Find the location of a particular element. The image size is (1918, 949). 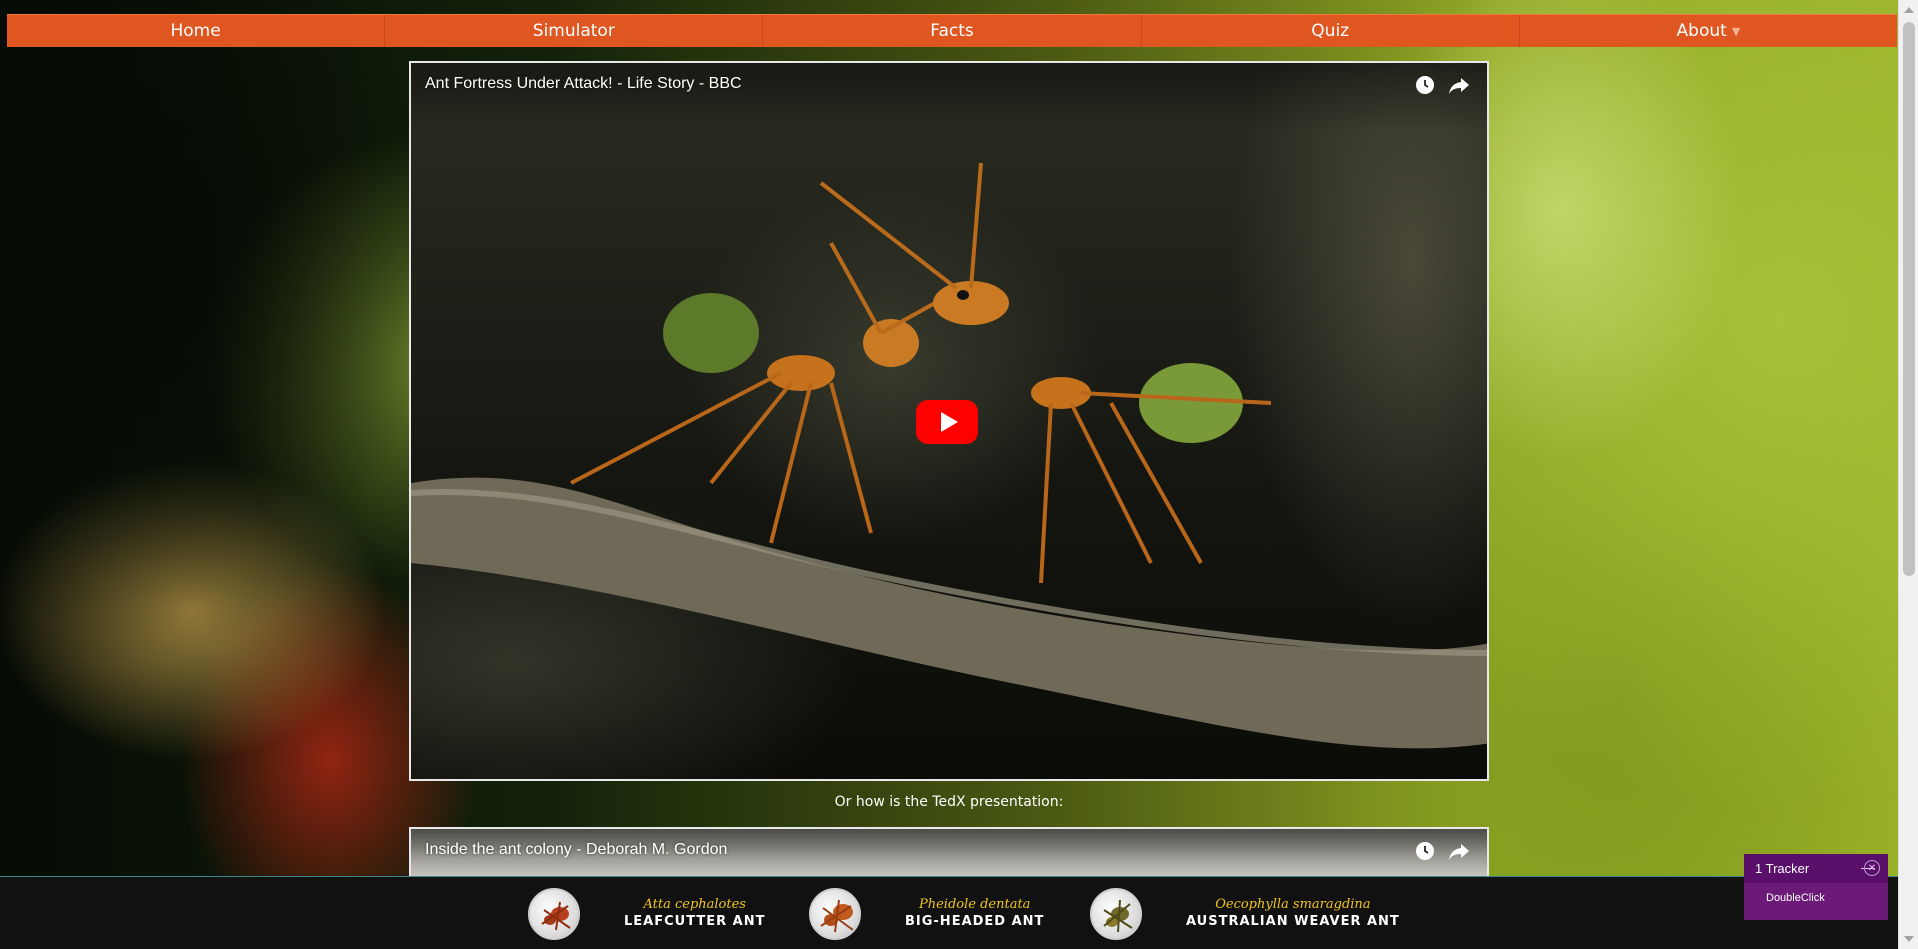

nav-home-label: Home is located at coordinates (195, 31).